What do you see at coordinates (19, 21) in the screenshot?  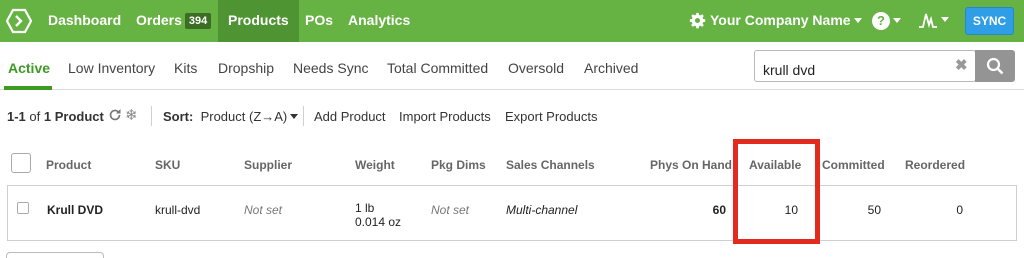 I see `logo-icon` at bounding box center [19, 21].